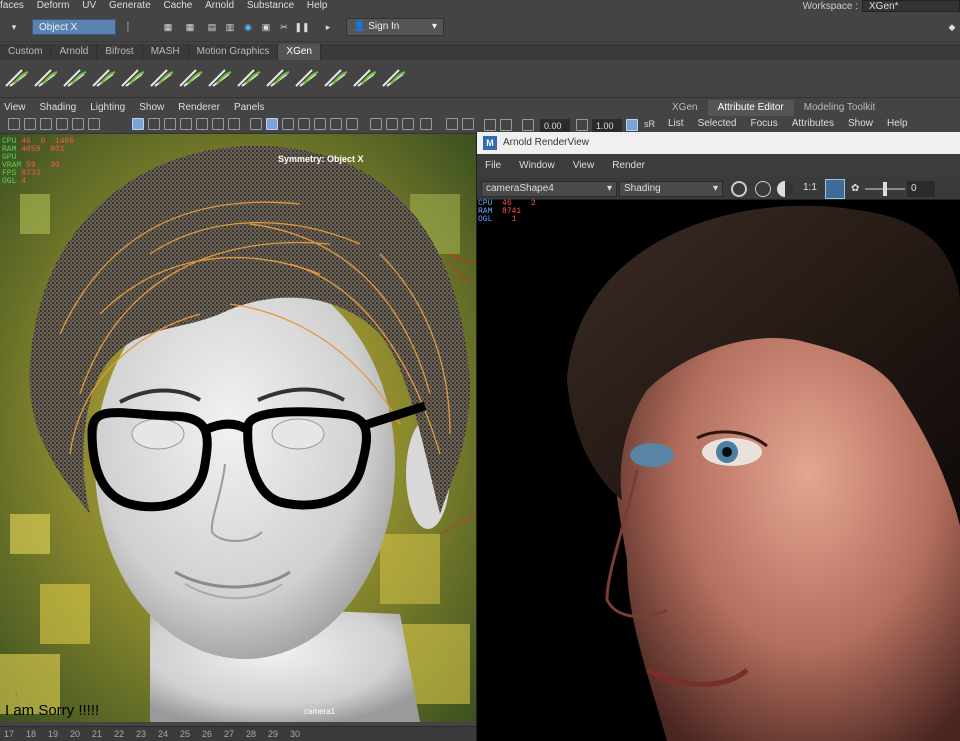 The image size is (960, 741). Describe the element at coordinates (278, 78) in the screenshot. I see `clump-icon` at that location.